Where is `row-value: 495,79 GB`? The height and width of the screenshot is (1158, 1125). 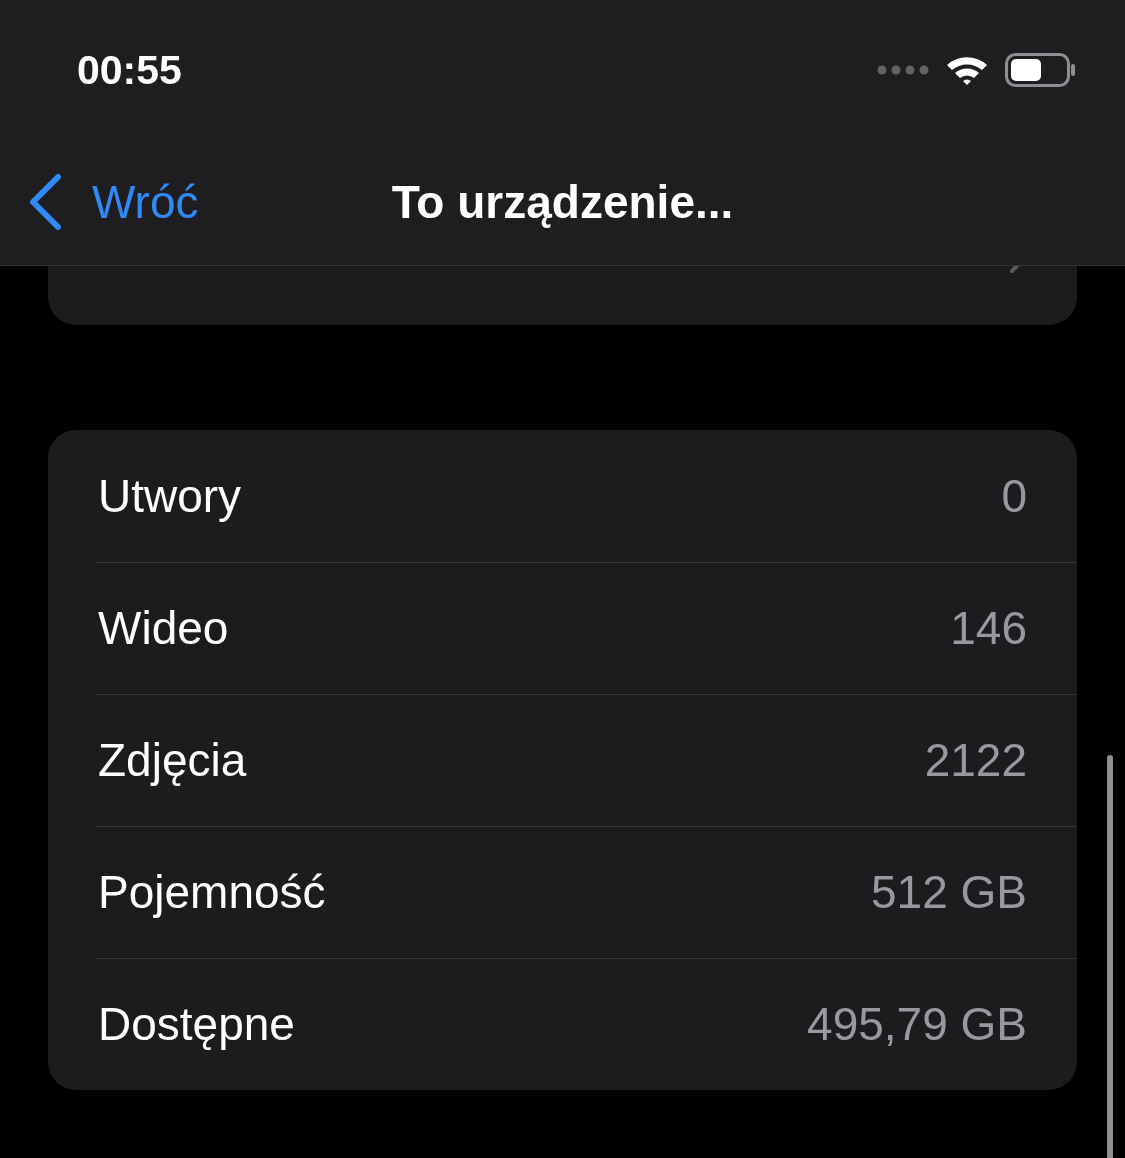
row-value: 495,79 GB is located at coordinates (917, 1024).